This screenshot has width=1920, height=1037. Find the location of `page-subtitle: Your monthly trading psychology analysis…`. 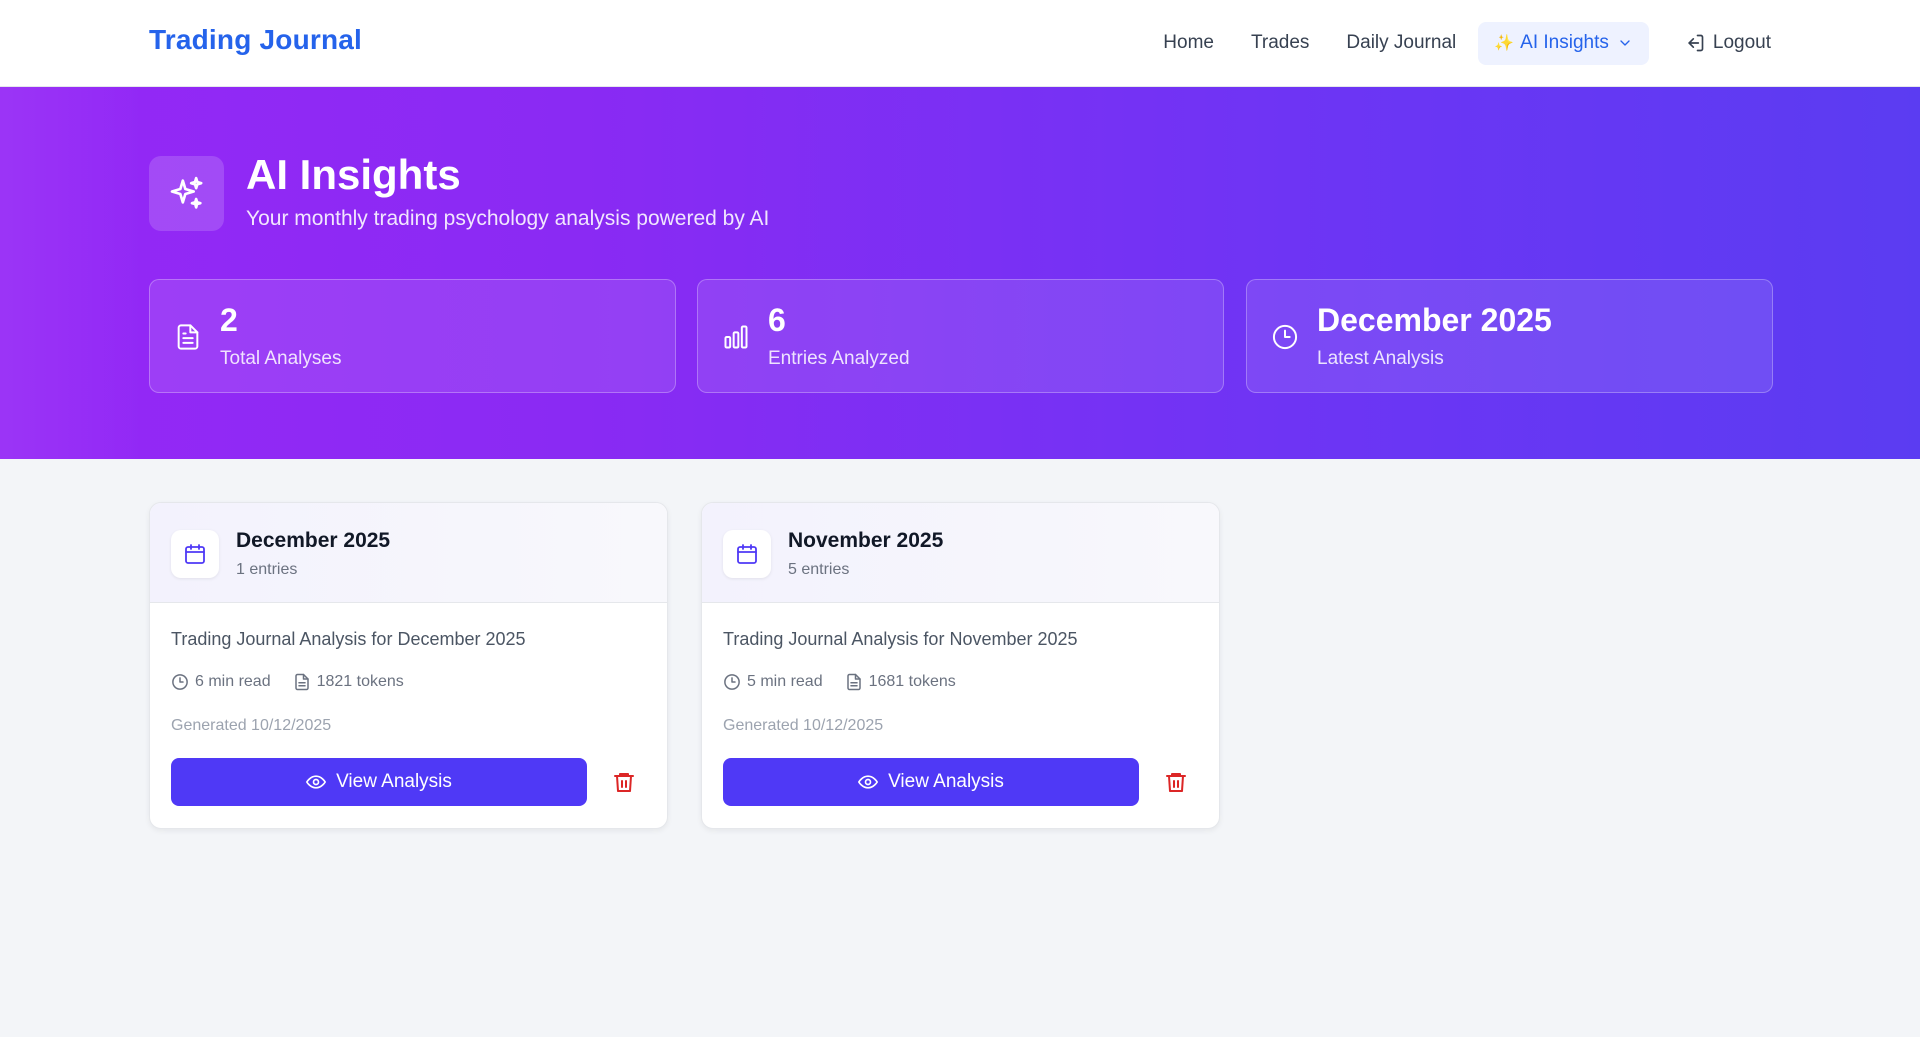

page-subtitle: Your monthly trading psychology analysis… is located at coordinates (508, 218).